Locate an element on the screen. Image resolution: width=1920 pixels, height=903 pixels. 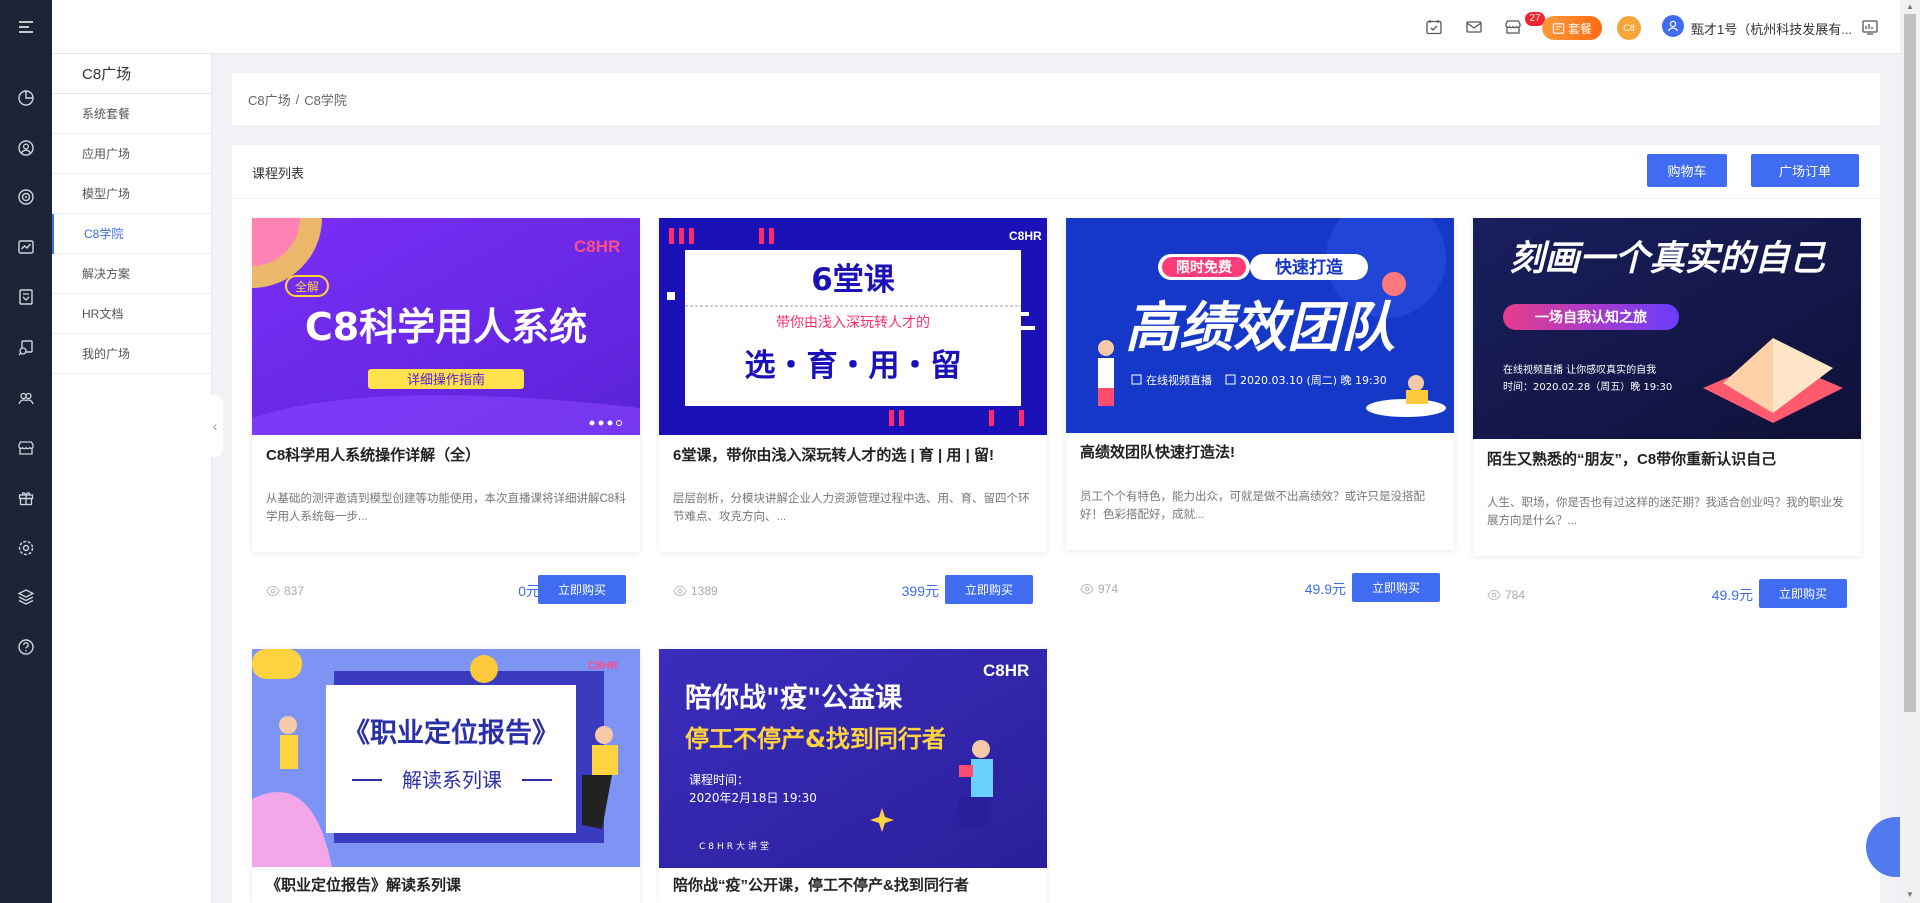
banner-headline: C8科学用人系统 is located at coordinates (446, 327).